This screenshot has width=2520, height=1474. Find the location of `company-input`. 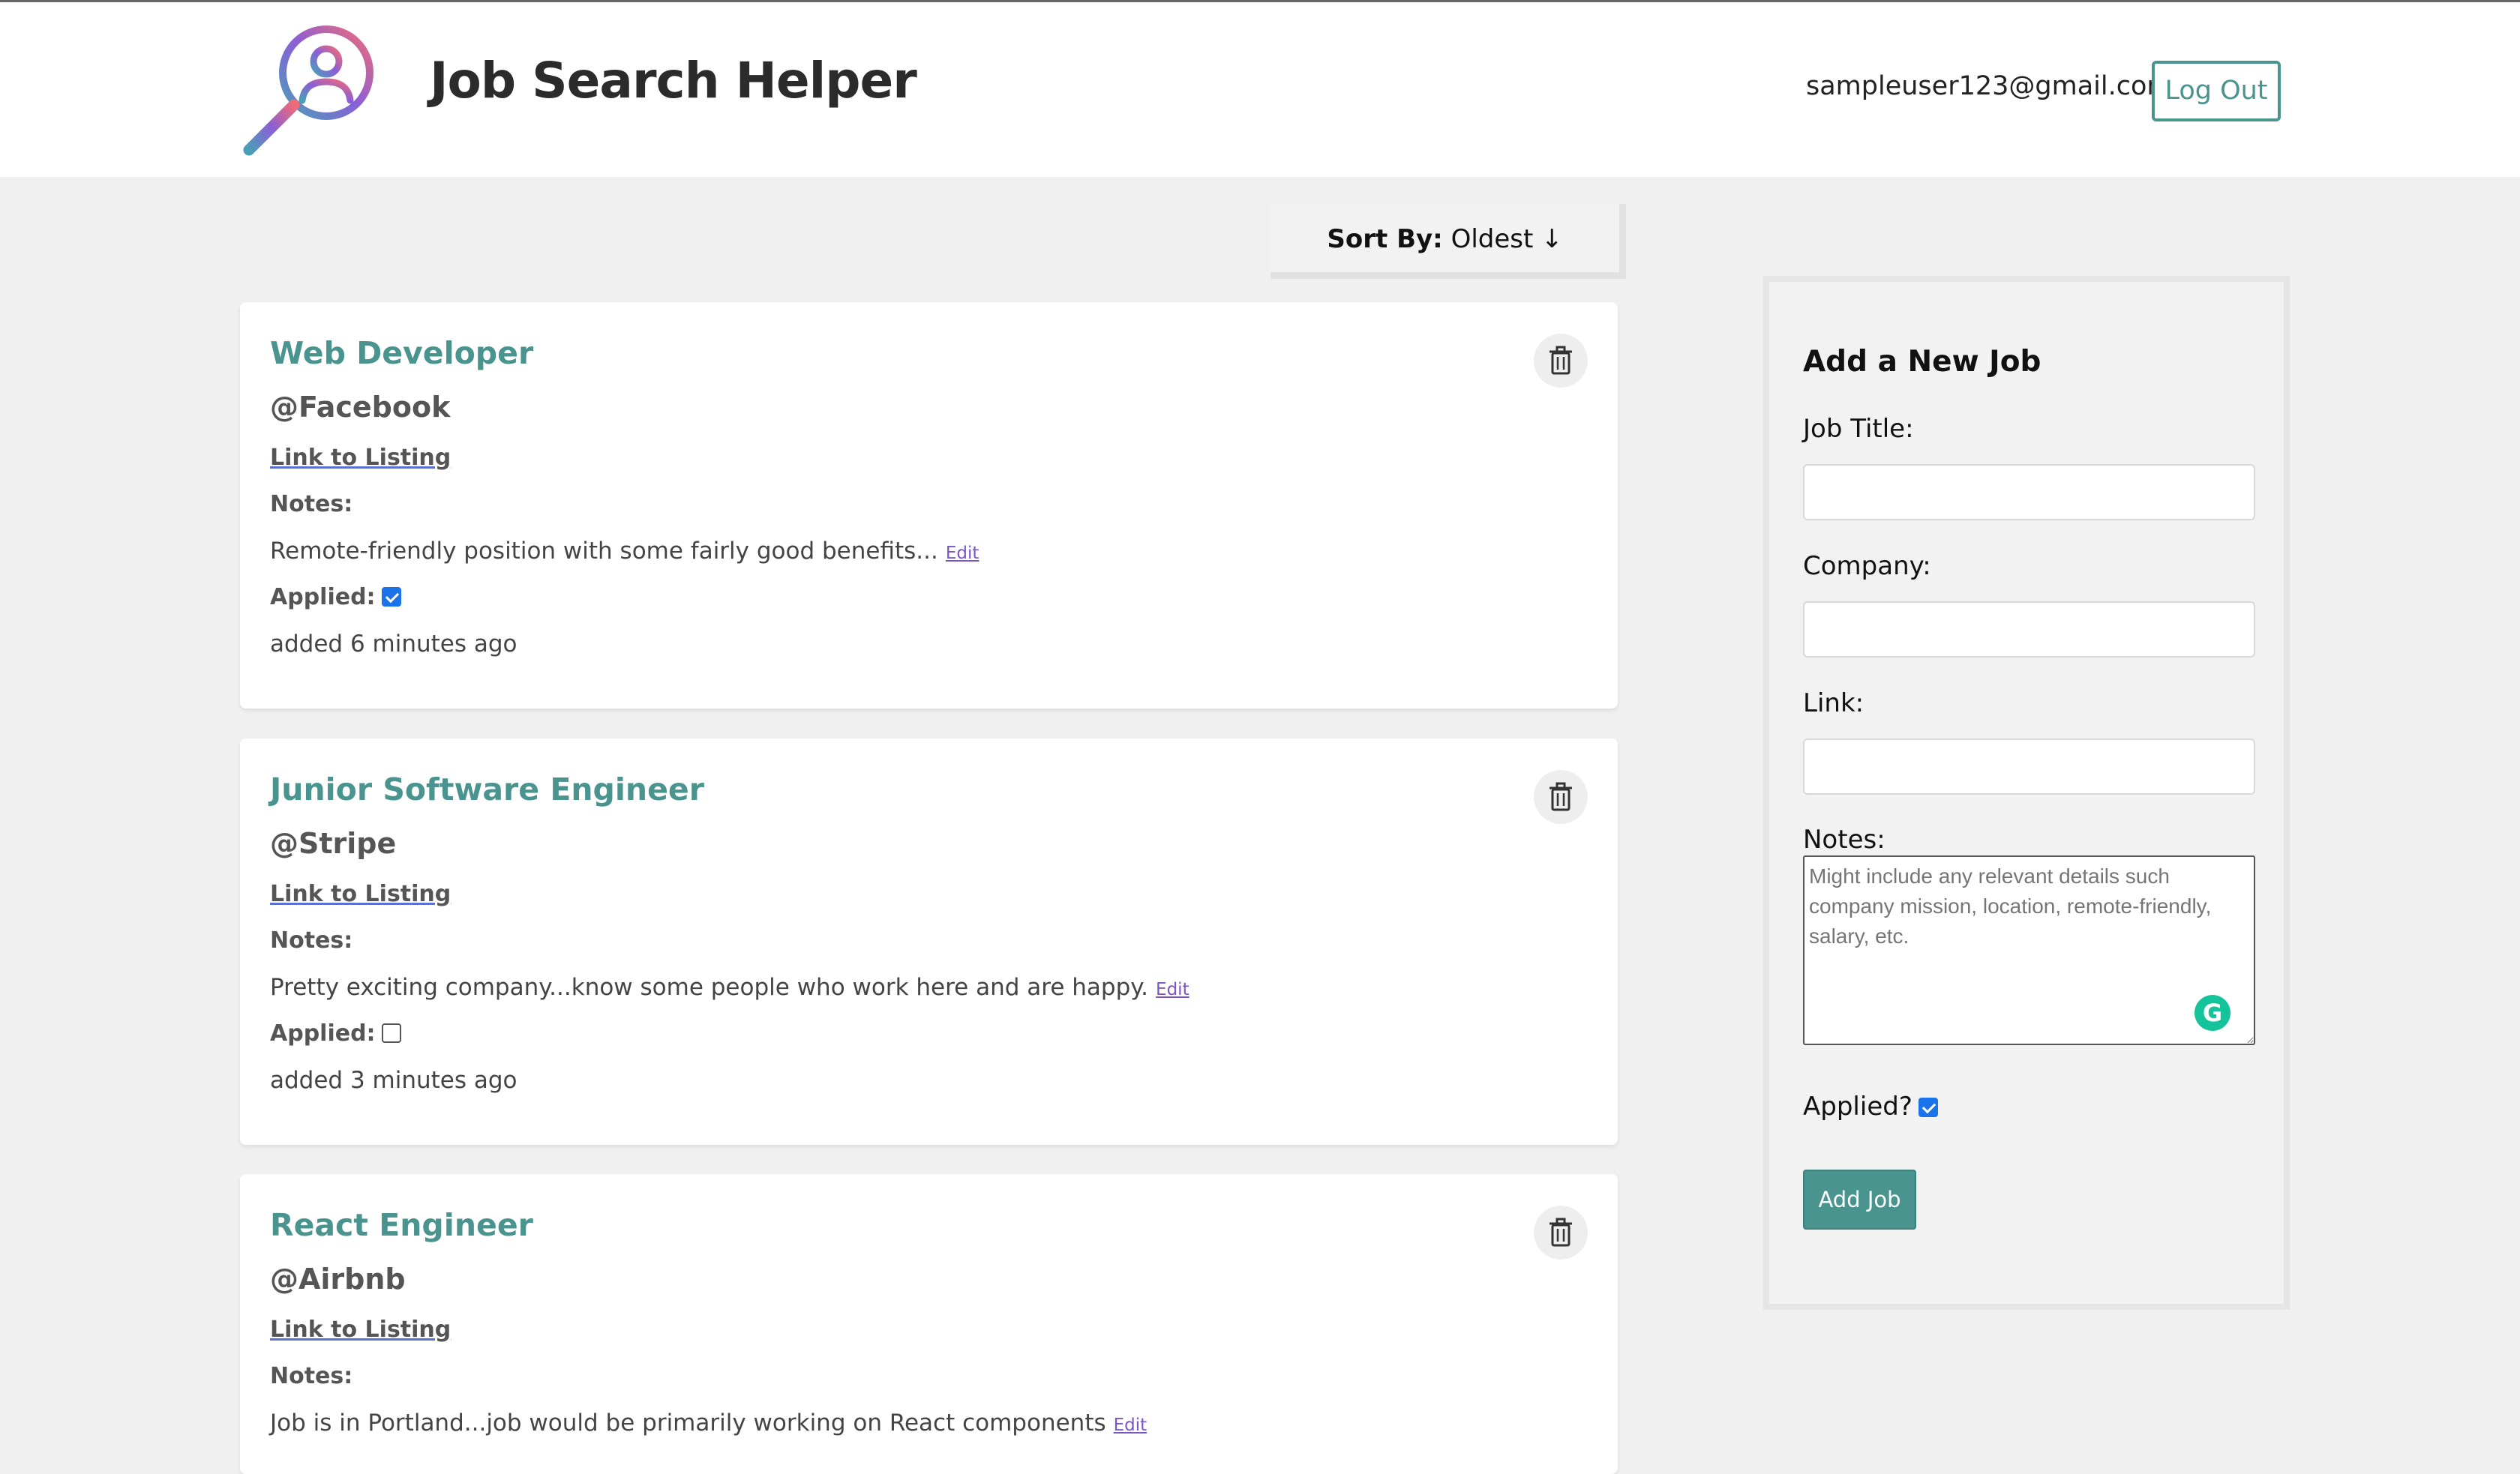

company-input is located at coordinates (2029, 629).